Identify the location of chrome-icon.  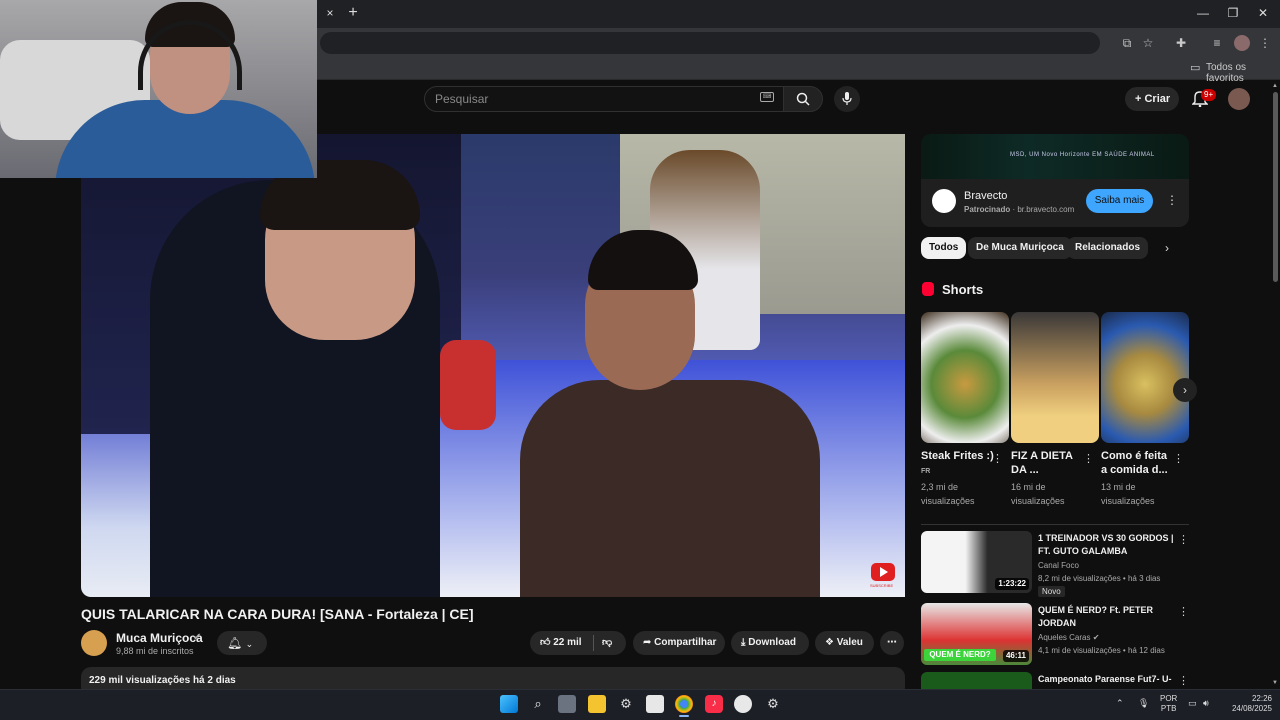
(684, 704).